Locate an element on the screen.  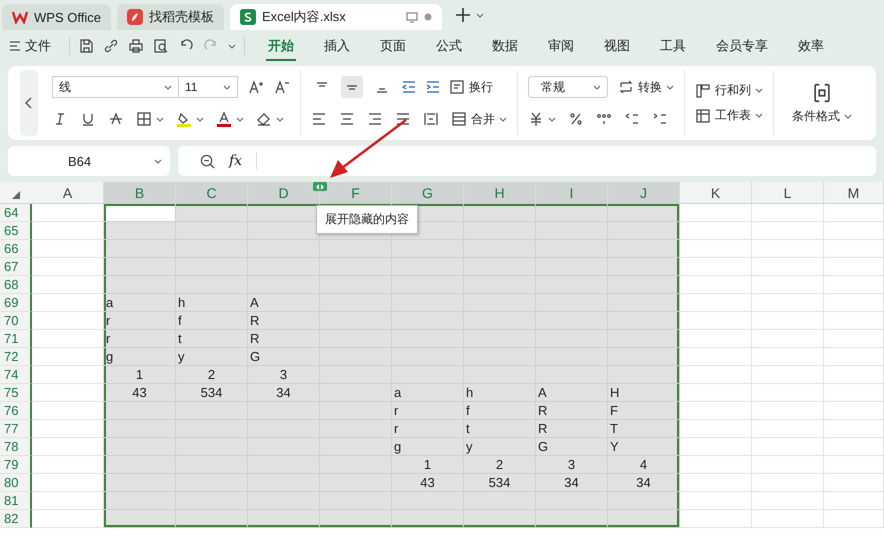
row-header: 67 is located at coordinates (16, 267).